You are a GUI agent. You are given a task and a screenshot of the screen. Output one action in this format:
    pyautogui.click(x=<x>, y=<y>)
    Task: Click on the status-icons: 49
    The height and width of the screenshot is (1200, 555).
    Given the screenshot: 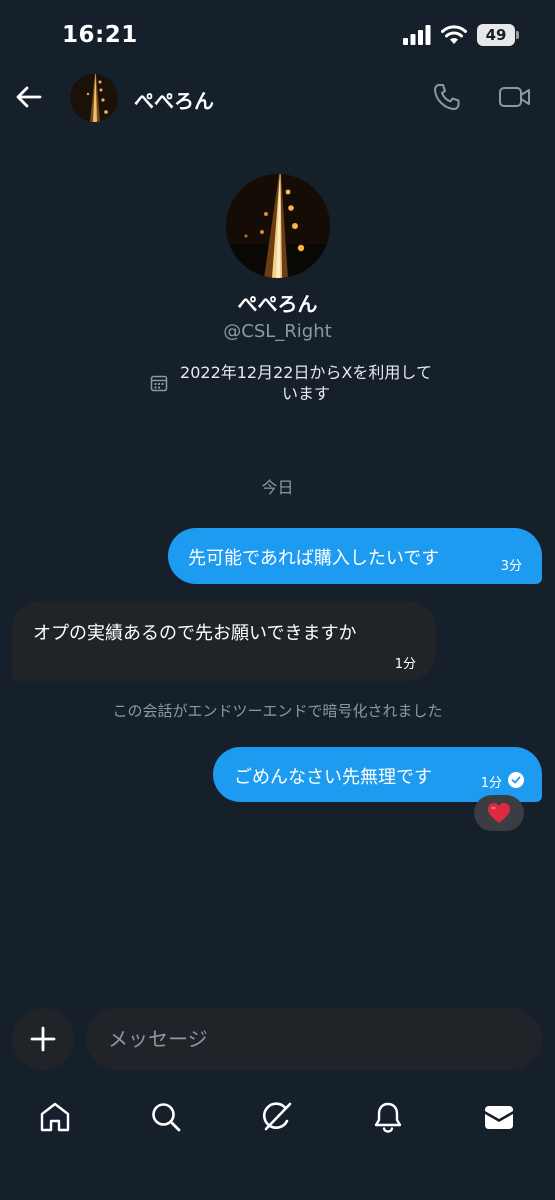 What is the action you would take?
    pyautogui.click(x=461, y=35)
    